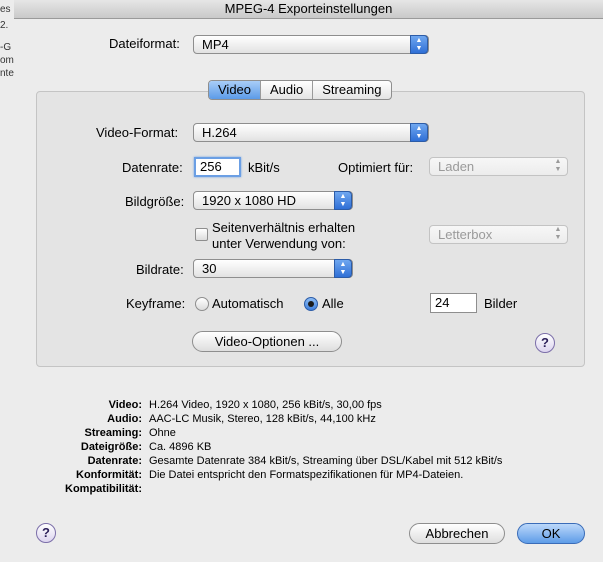  I want to click on optimized-for-value: Laden, so click(456, 166).